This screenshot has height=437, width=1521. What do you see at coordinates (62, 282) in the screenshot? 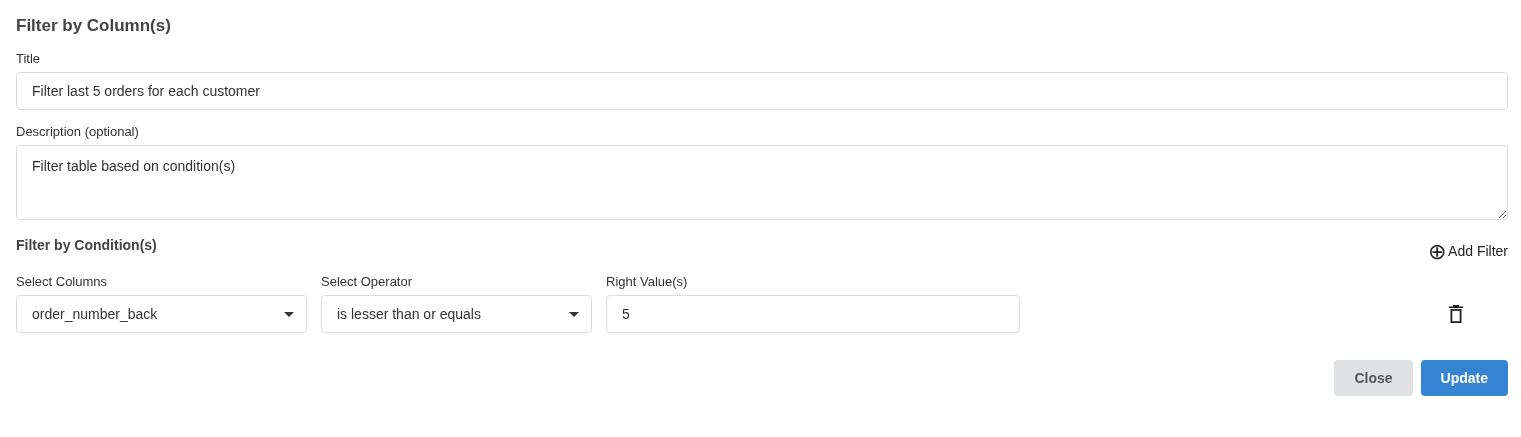
I see `field-label: Select Columns` at bounding box center [62, 282].